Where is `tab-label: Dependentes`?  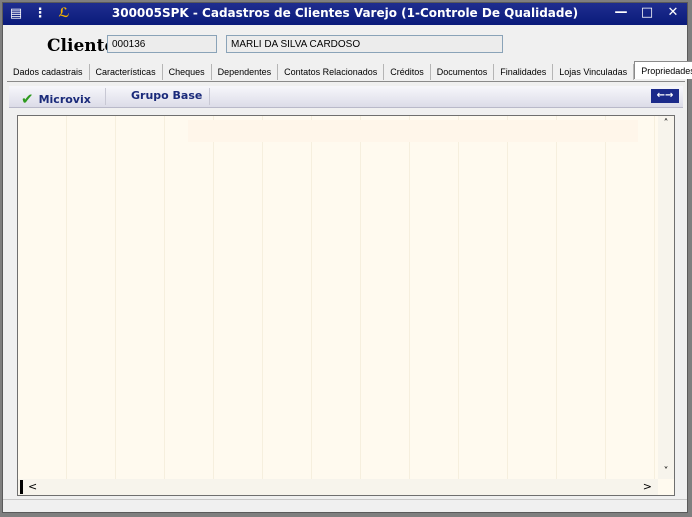 tab-label: Dependentes is located at coordinates (244, 72).